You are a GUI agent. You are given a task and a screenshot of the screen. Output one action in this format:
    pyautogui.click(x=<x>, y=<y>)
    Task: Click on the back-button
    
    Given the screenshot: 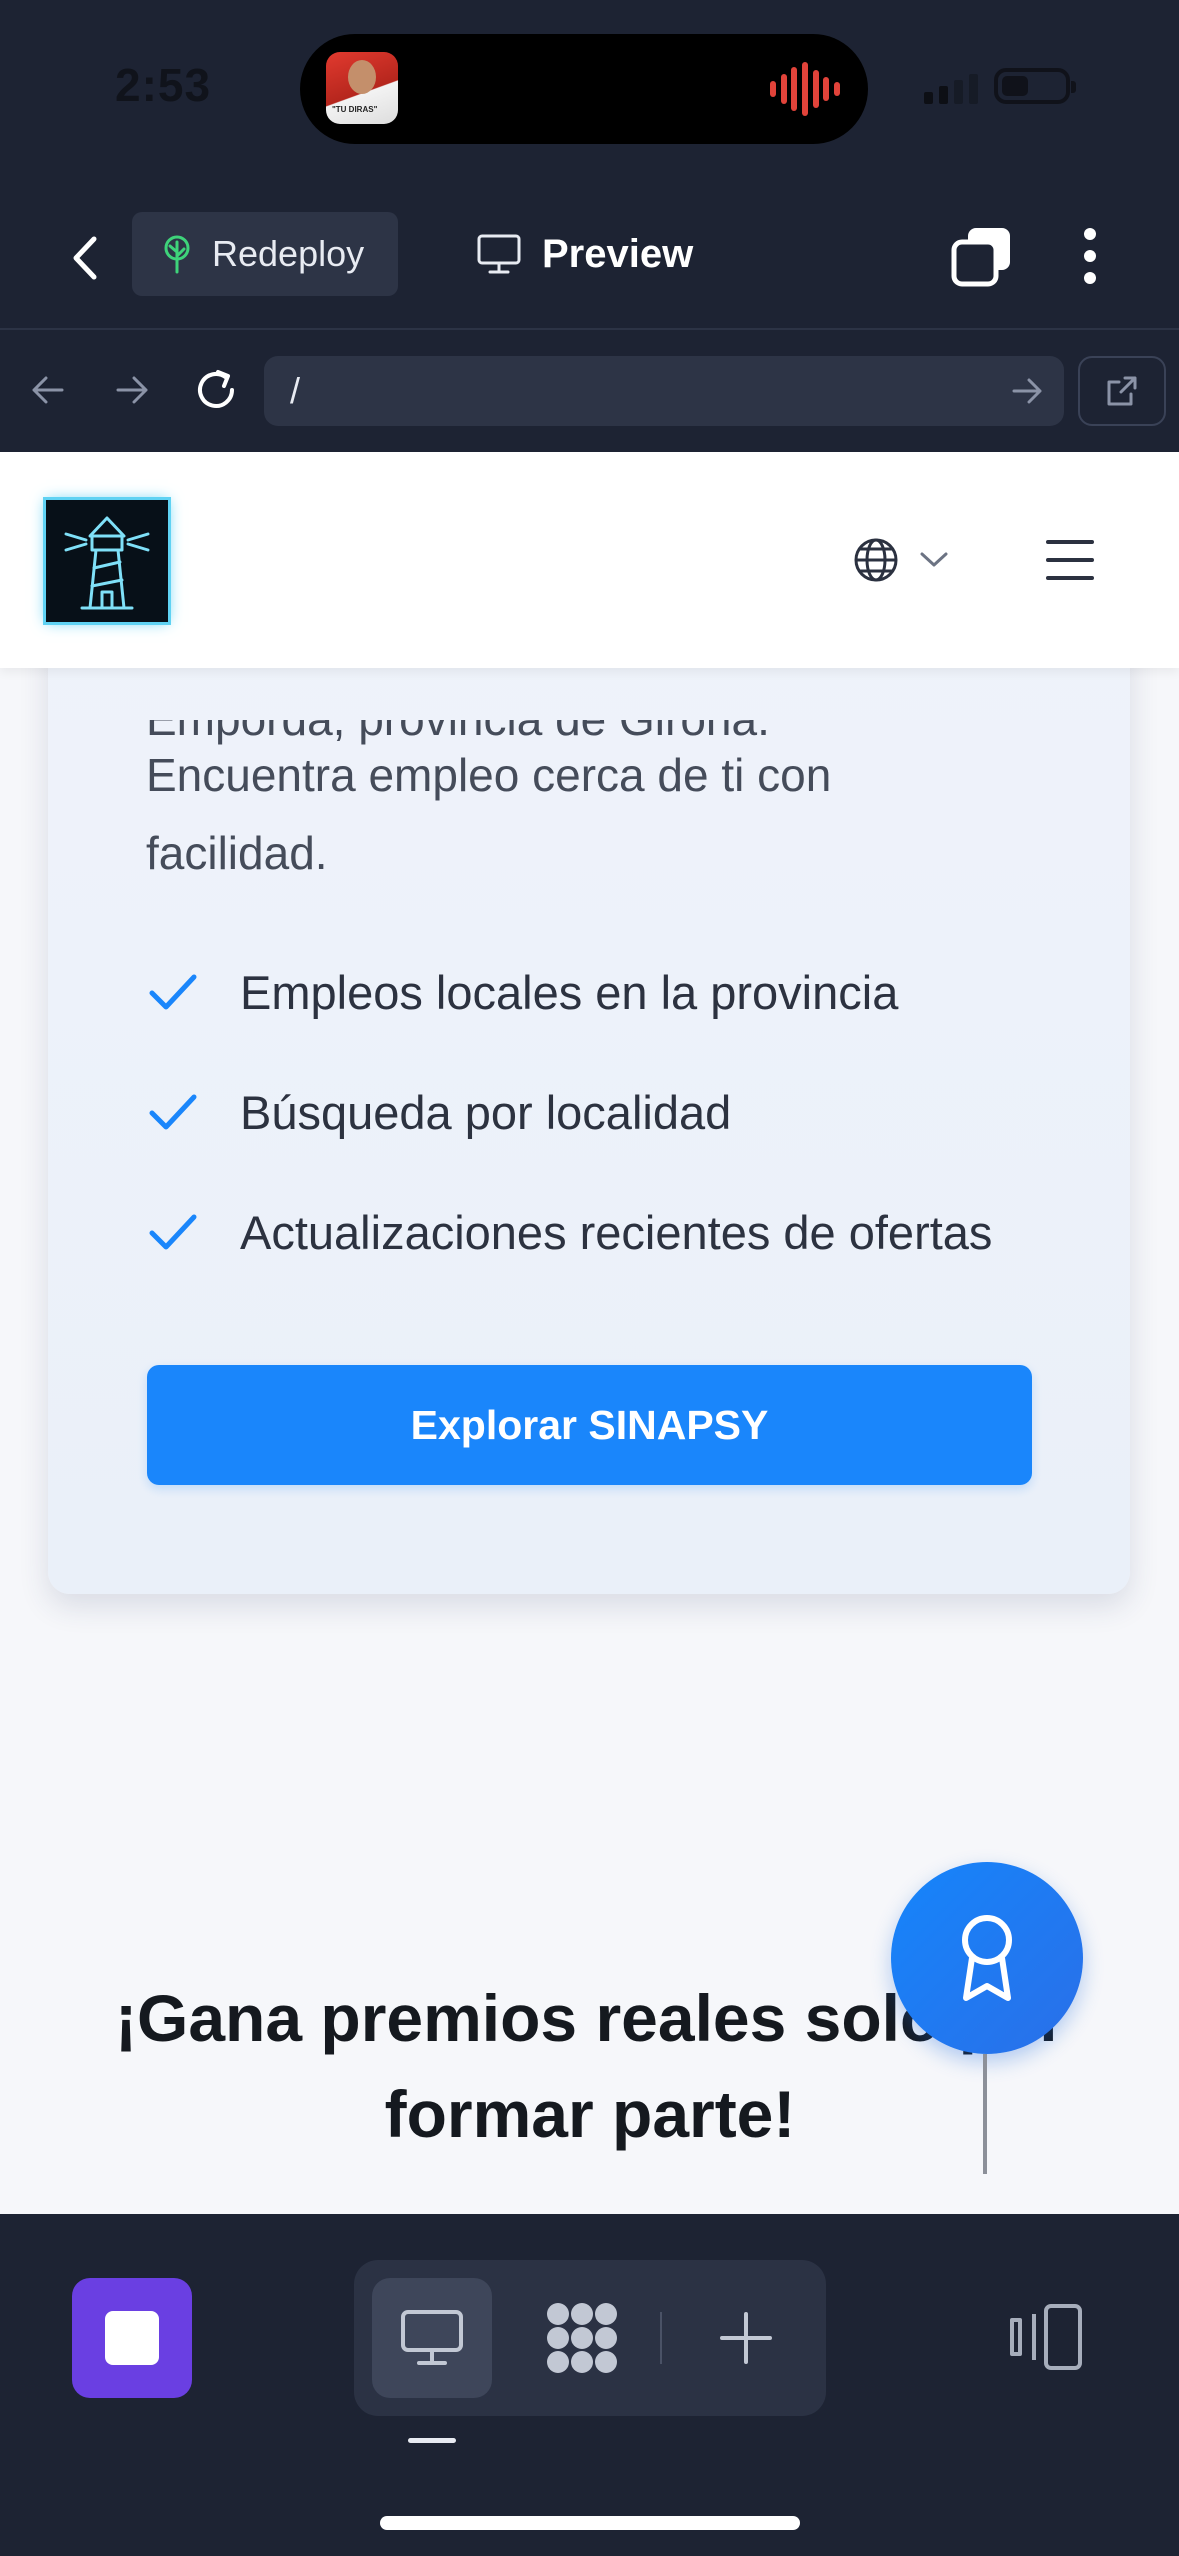 What is the action you would take?
    pyautogui.click(x=86, y=258)
    